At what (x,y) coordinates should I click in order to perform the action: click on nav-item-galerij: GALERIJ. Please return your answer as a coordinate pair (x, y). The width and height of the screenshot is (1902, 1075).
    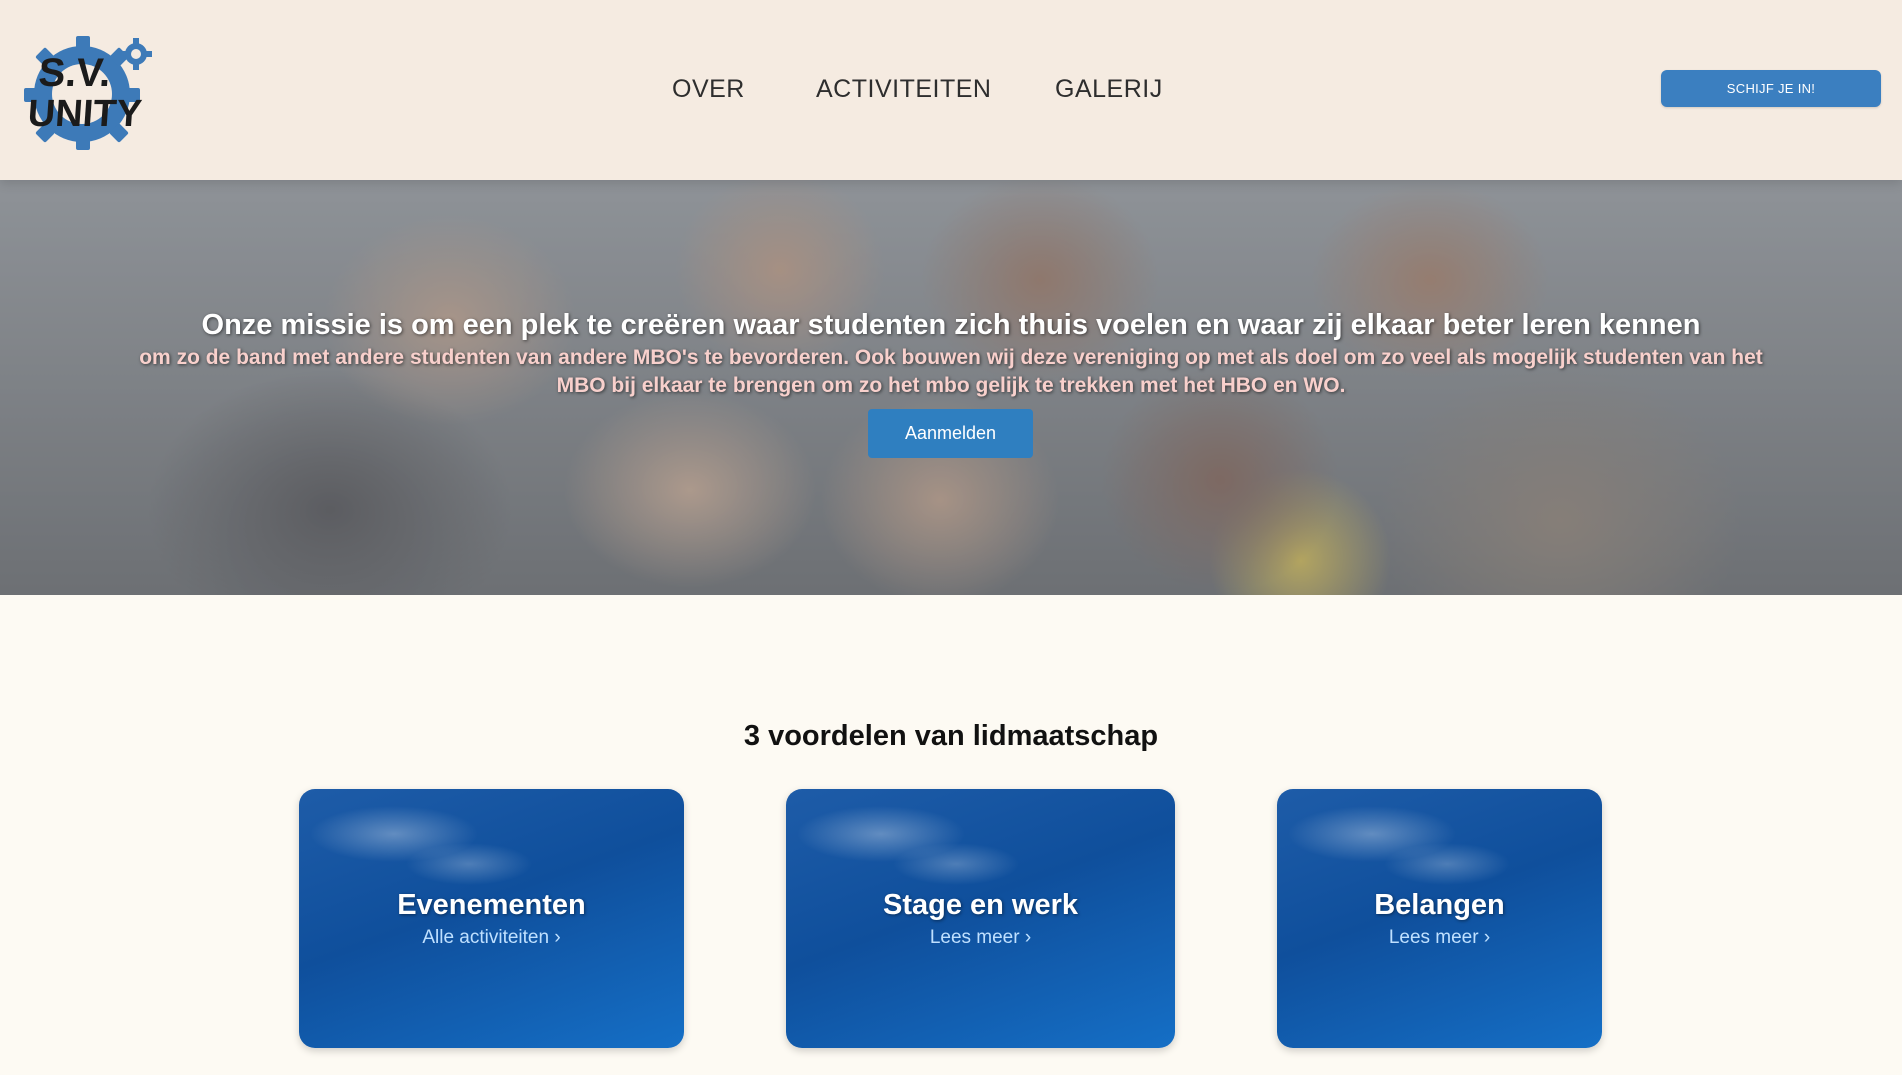
    Looking at the image, I should click on (1109, 89).